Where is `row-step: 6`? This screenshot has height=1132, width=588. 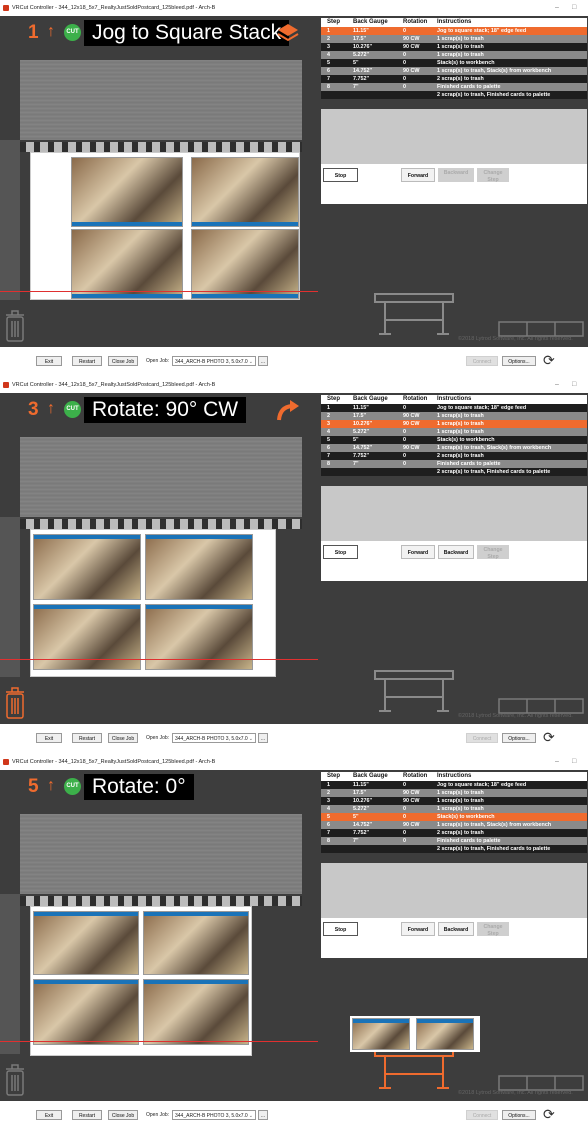 row-step: 6 is located at coordinates (328, 825).